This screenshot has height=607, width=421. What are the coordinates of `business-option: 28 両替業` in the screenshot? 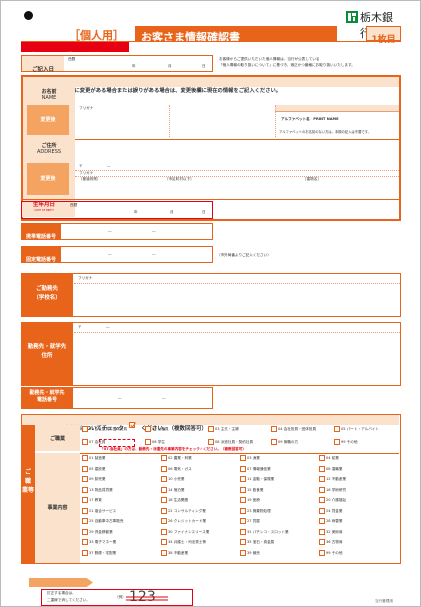 It's located at (331, 521).